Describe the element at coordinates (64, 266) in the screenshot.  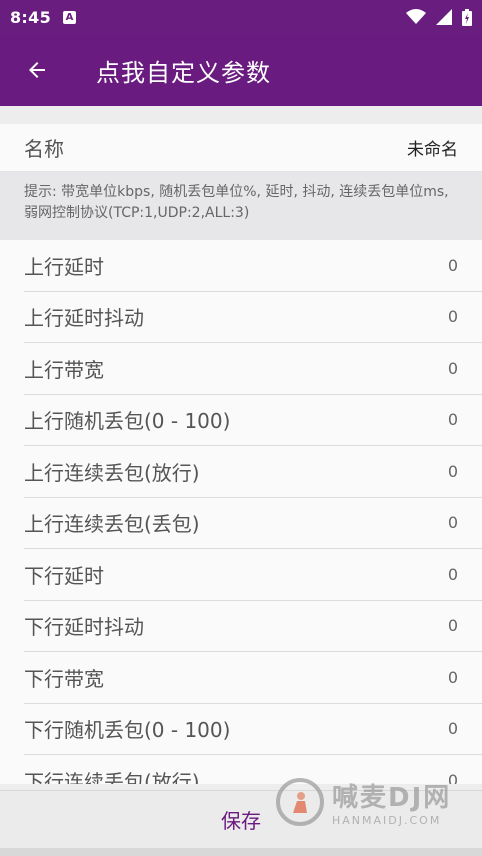
I see `param-label: 上行延时` at that location.